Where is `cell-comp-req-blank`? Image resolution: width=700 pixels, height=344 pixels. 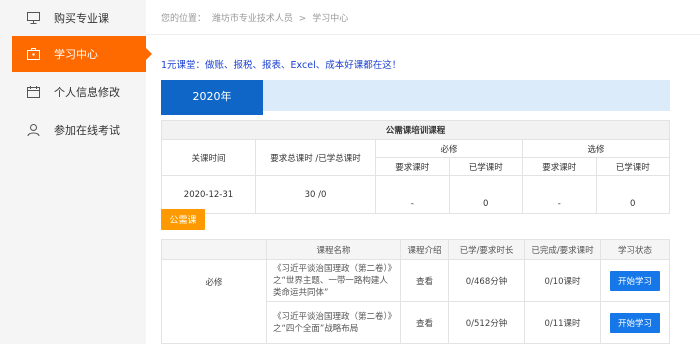 cell-comp-req-blank is located at coordinates (412, 185).